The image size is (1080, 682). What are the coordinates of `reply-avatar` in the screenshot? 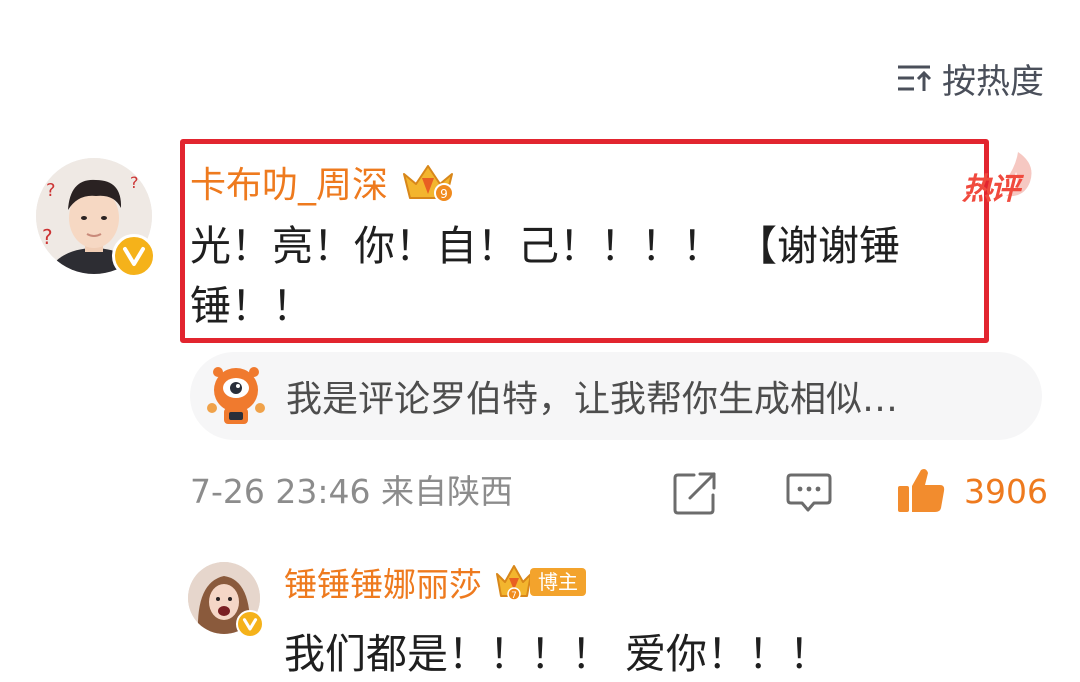 It's located at (226, 600).